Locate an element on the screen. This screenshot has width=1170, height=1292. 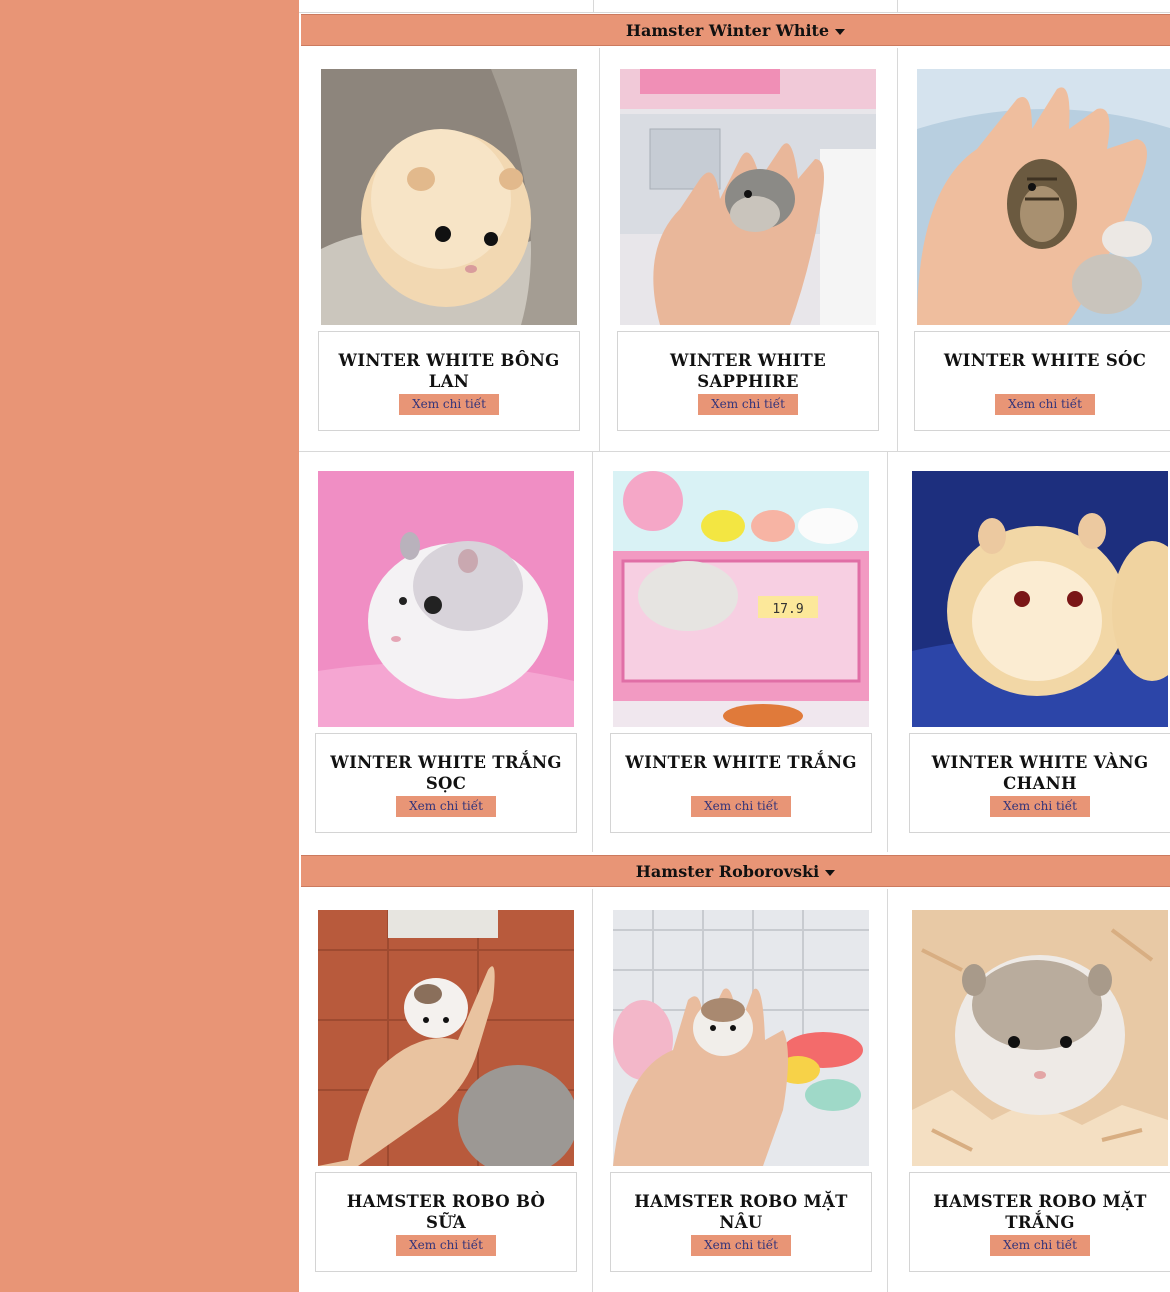
product-name: WINTER WHITE SAPPHIRE is located at coordinates (748, 371).